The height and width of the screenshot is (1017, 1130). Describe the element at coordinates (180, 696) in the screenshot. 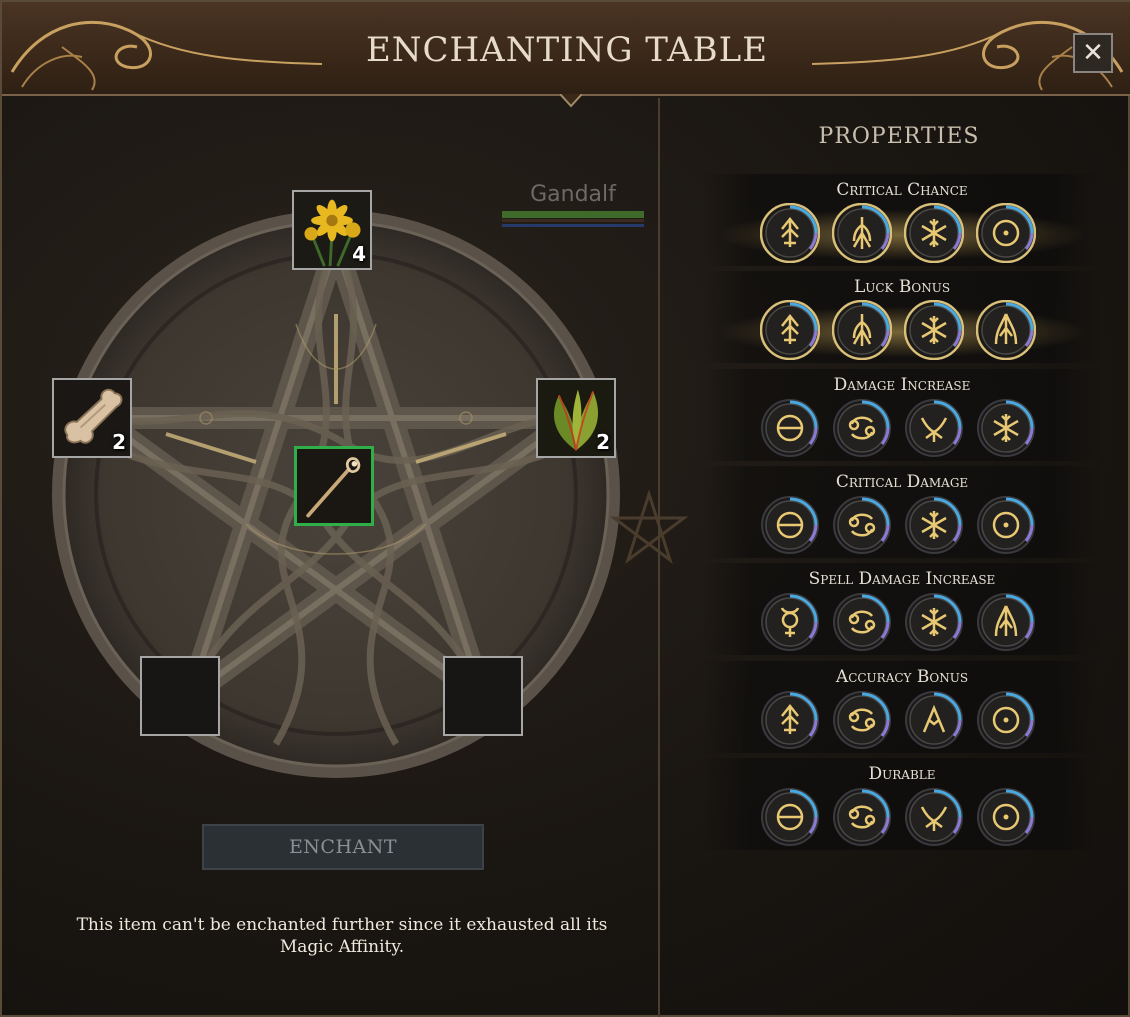

I see `slot-bottom-left` at that location.